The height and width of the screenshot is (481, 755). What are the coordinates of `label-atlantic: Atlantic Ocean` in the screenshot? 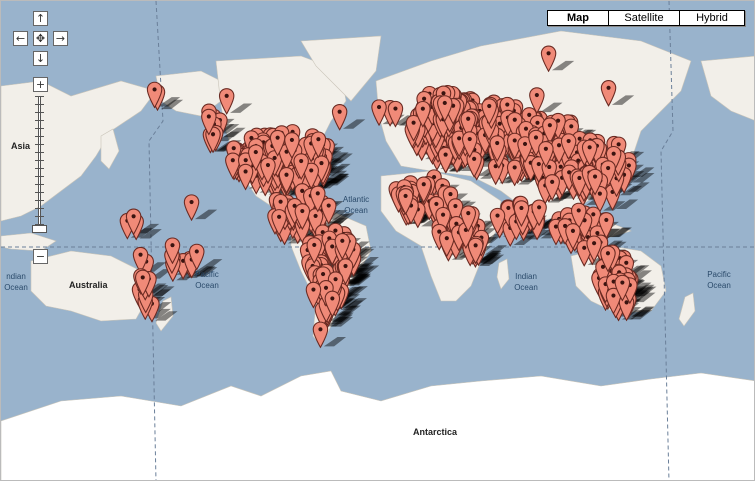 It's located at (356, 205).